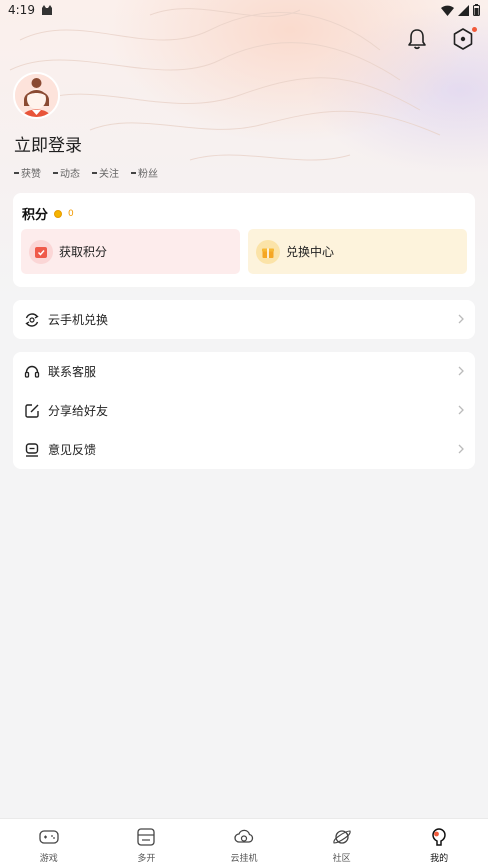 This screenshot has width=488, height=868. I want to click on tab-profile: 我的, so click(439, 843).